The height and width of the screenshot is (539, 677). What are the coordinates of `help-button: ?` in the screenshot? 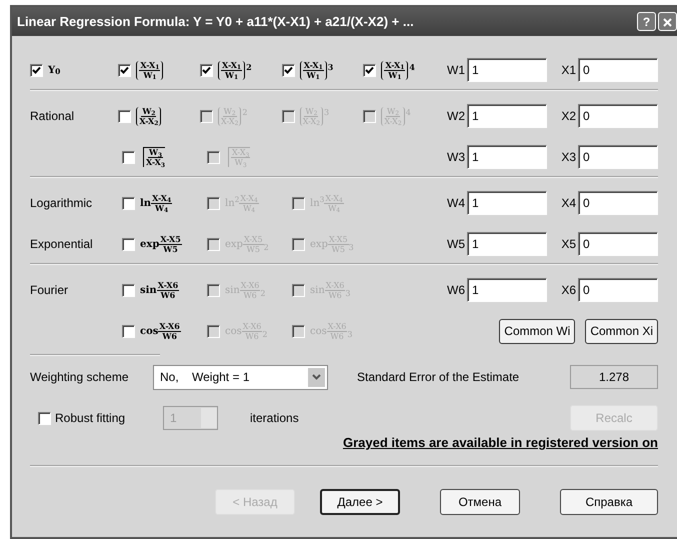 It's located at (646, 21).